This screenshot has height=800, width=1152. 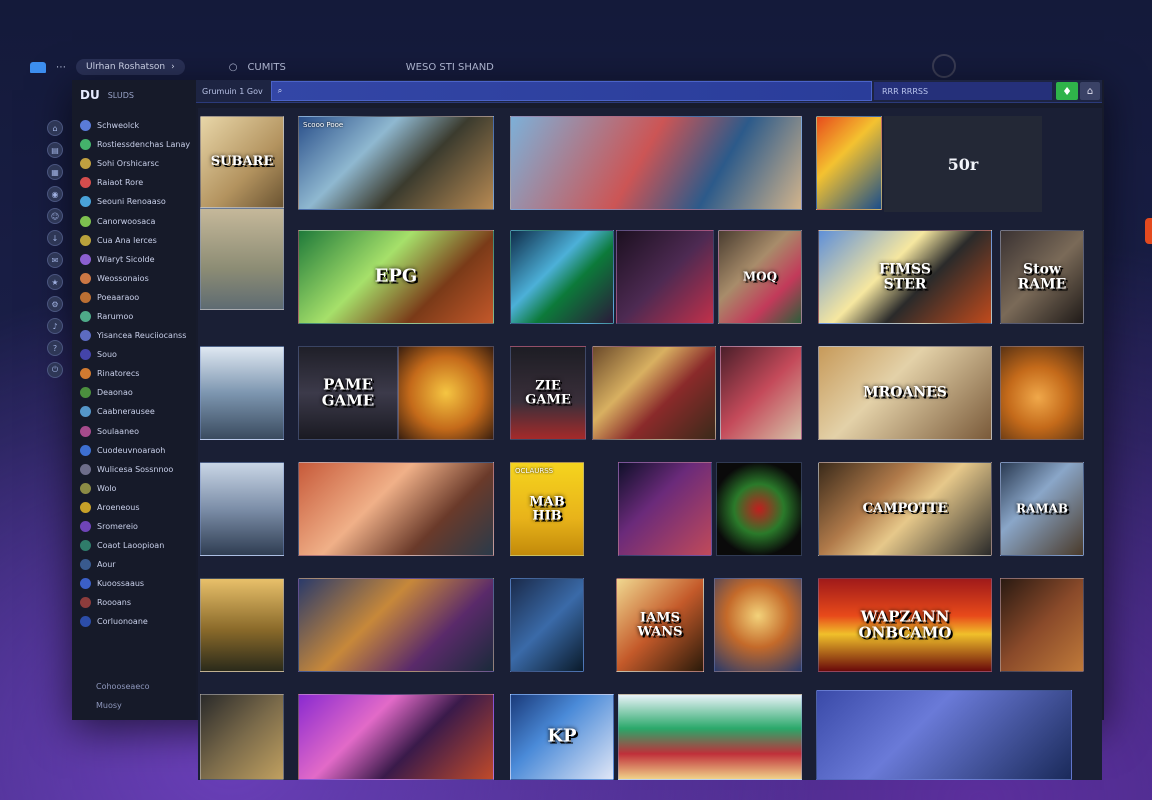 I want to click on sidebar-game-item: Poeaaraoo, so click(x=138, y=297).